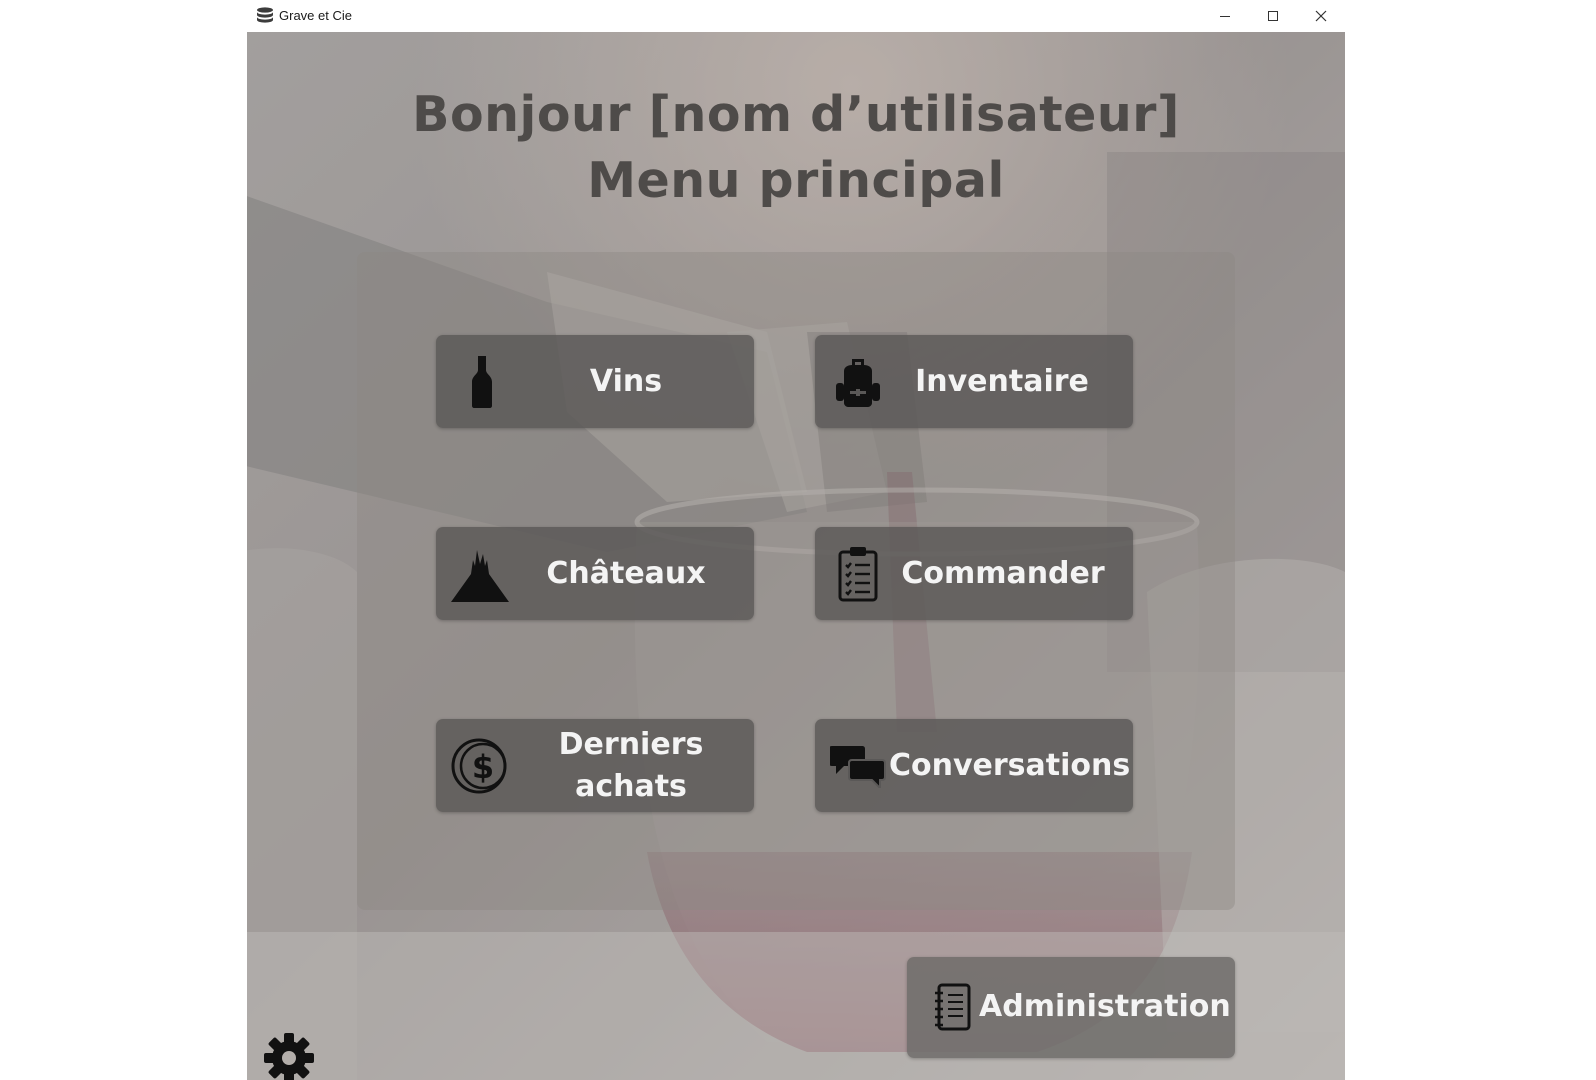  I want to click on conversations-button: Conversations, so click(974, 765).